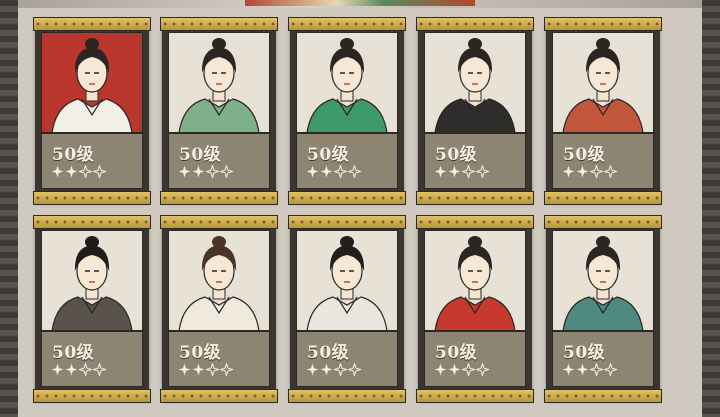 The width and height of the screenshot is (720, 417). Describe the element at coordinates (475, 83) in the screenshot. I see `character-portrait-black-headscarf` at that location.